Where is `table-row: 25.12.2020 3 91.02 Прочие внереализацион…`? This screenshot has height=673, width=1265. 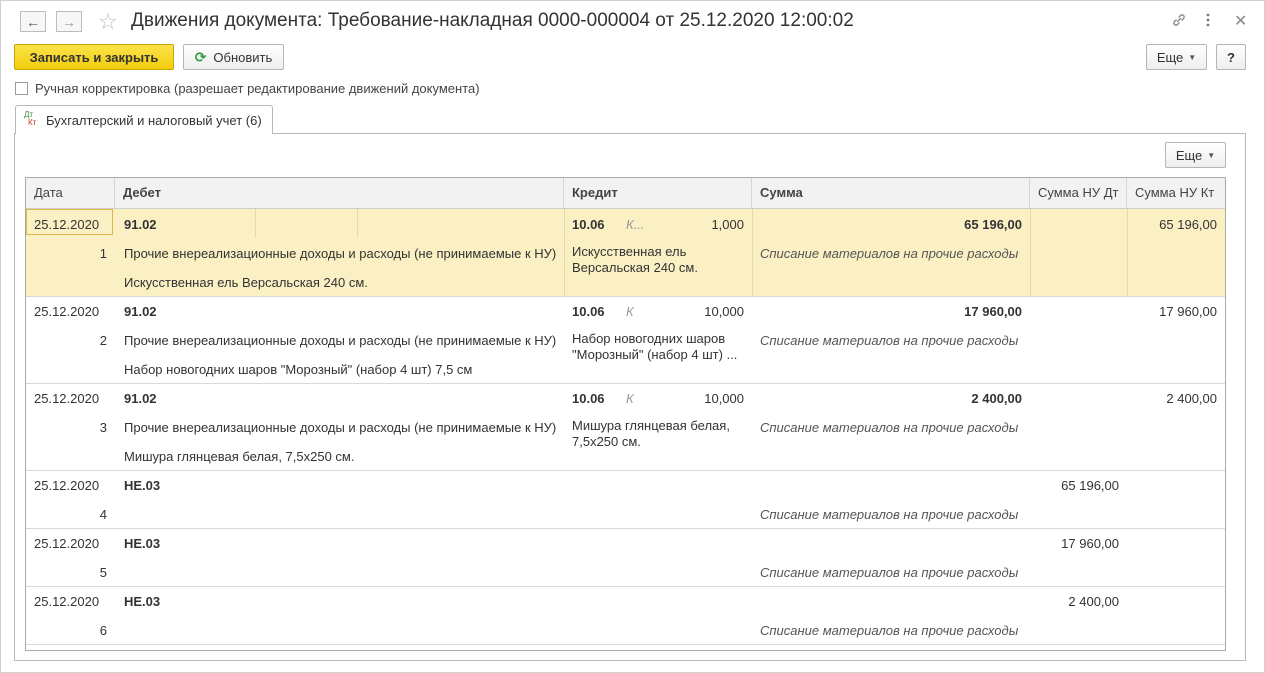 table-row: 25.12.2020 3 91.02 Прочие внереализацион… is located at coordinates (625, 427).